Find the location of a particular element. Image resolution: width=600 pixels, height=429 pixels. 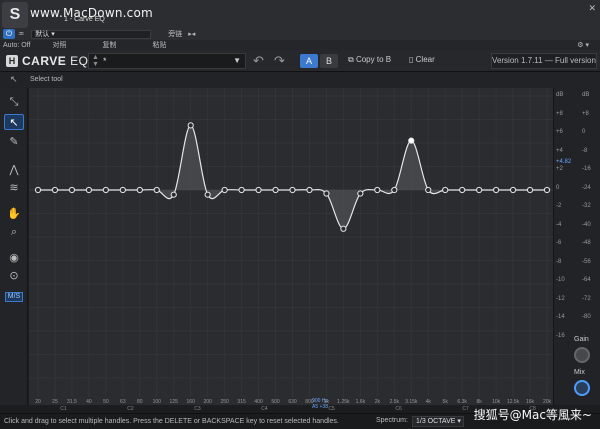

copy-button: 复制 is located at coordinates (110, 45).